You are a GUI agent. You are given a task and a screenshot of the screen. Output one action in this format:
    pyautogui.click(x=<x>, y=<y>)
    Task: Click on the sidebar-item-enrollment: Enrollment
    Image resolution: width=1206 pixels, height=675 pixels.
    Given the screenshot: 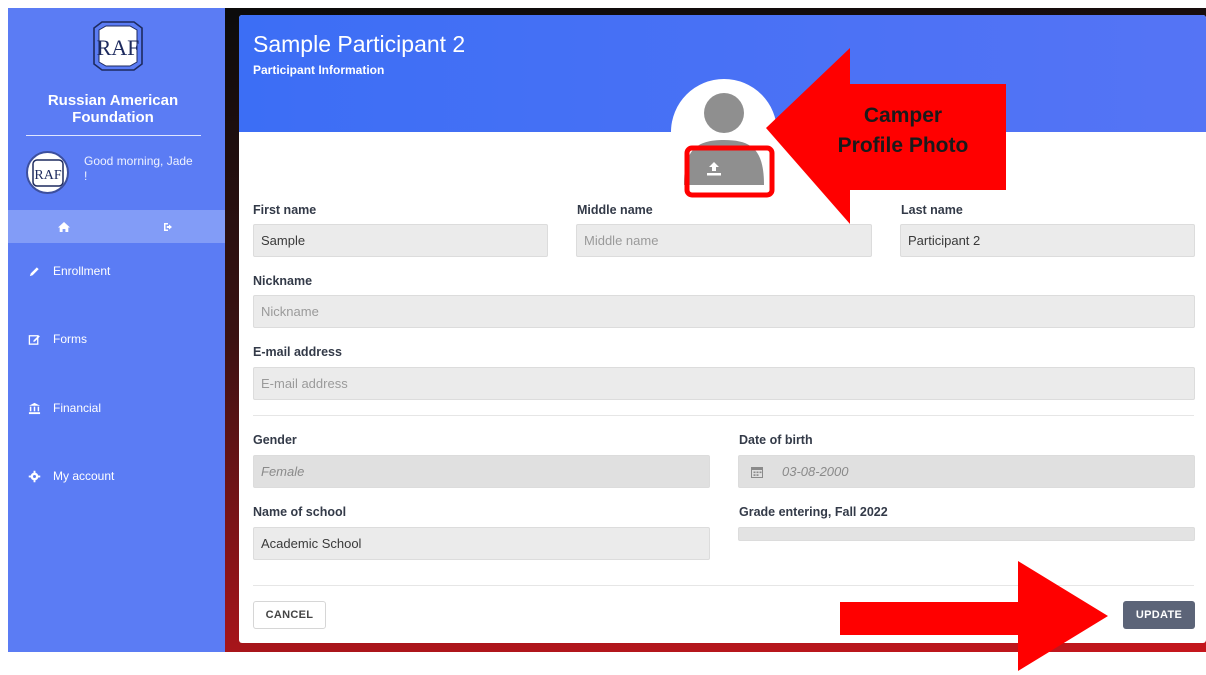 What is the action you would take?
    pyautogui.click(x=69, y=271)
    